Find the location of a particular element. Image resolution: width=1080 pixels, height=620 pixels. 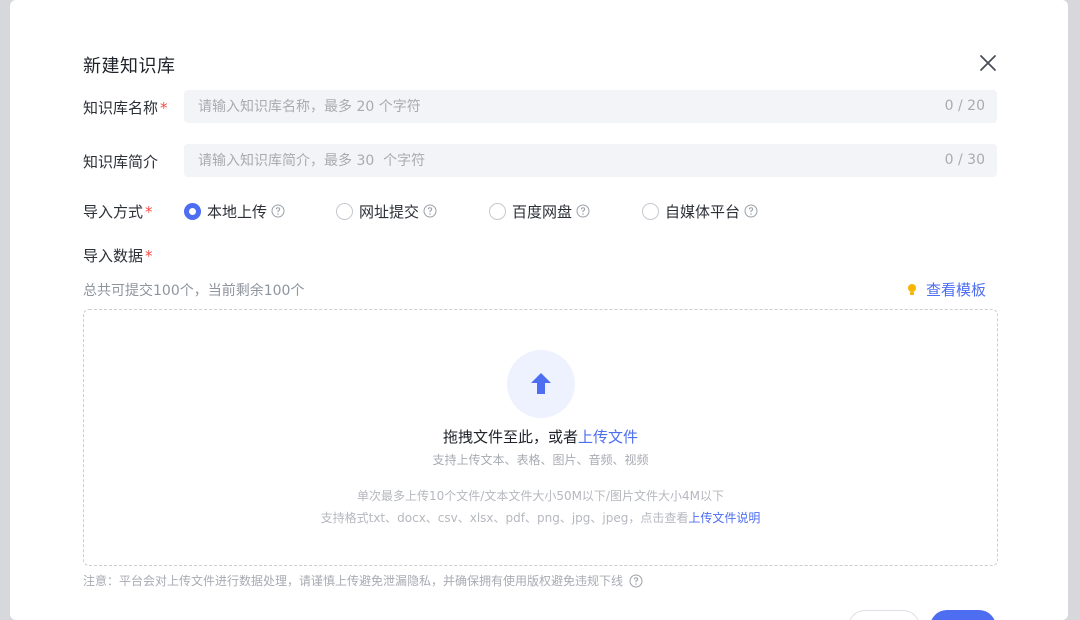

radio-label: 百度网盘 is located at coordinates (542, 211).